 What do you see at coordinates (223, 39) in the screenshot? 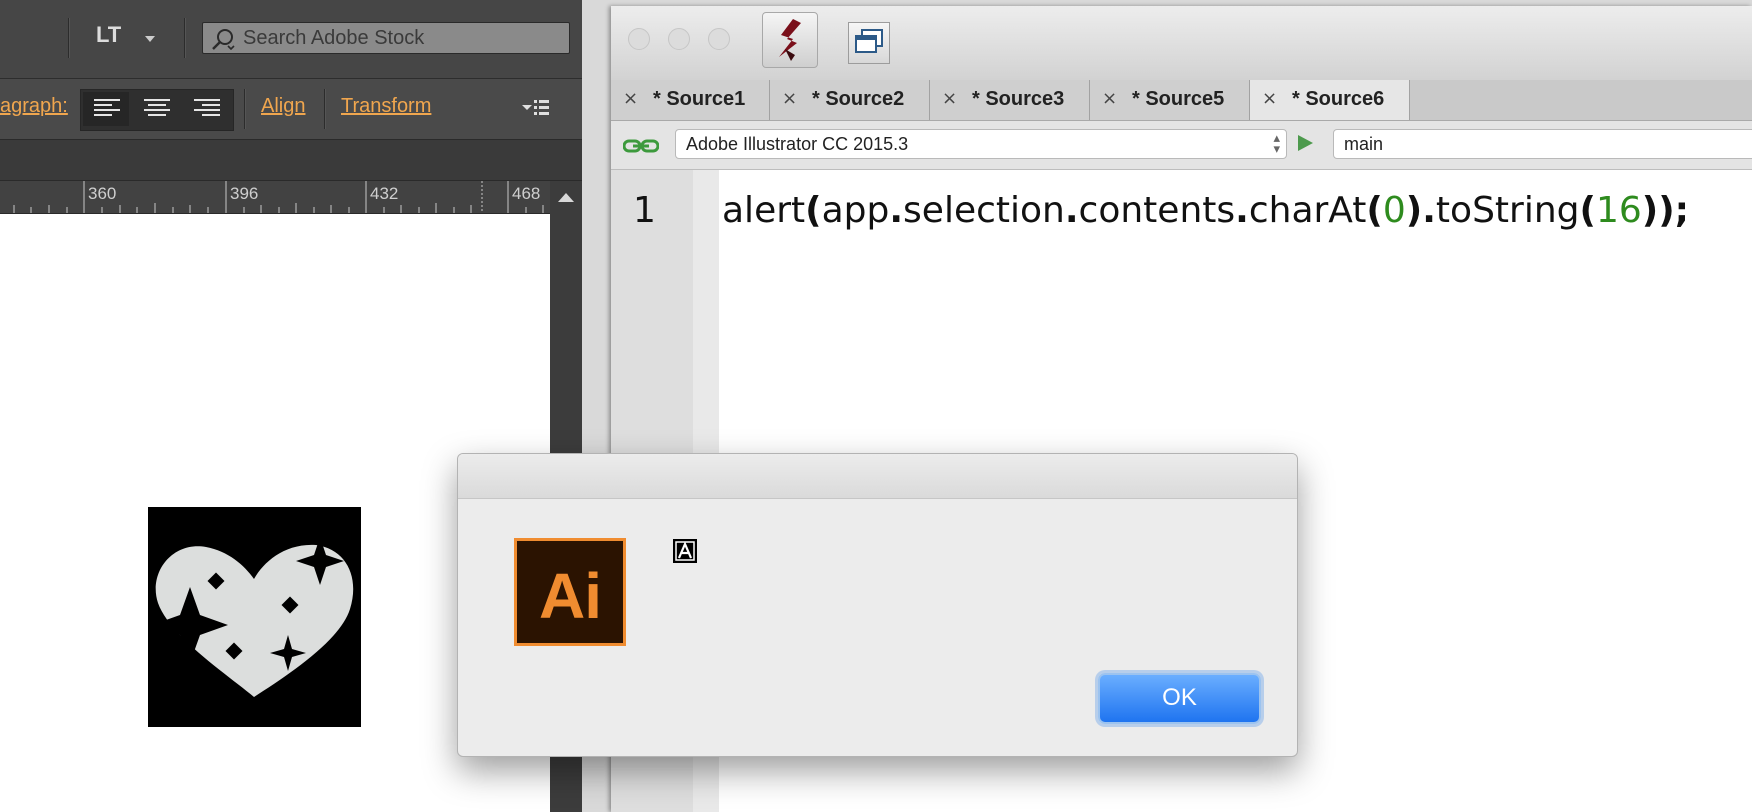
I see `search-icon` at bounding box center [223, 39].